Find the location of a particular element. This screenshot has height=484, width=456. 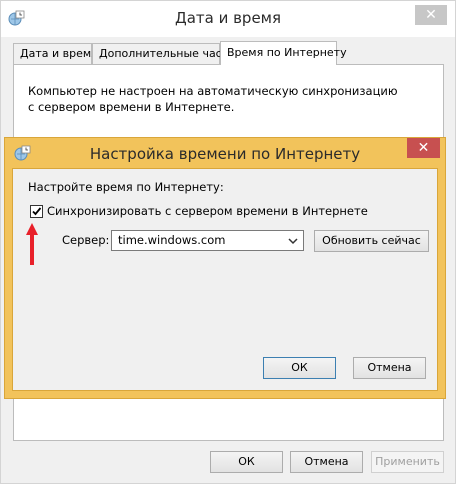

server-label: Сервер: is located at coordinates (86, 240).